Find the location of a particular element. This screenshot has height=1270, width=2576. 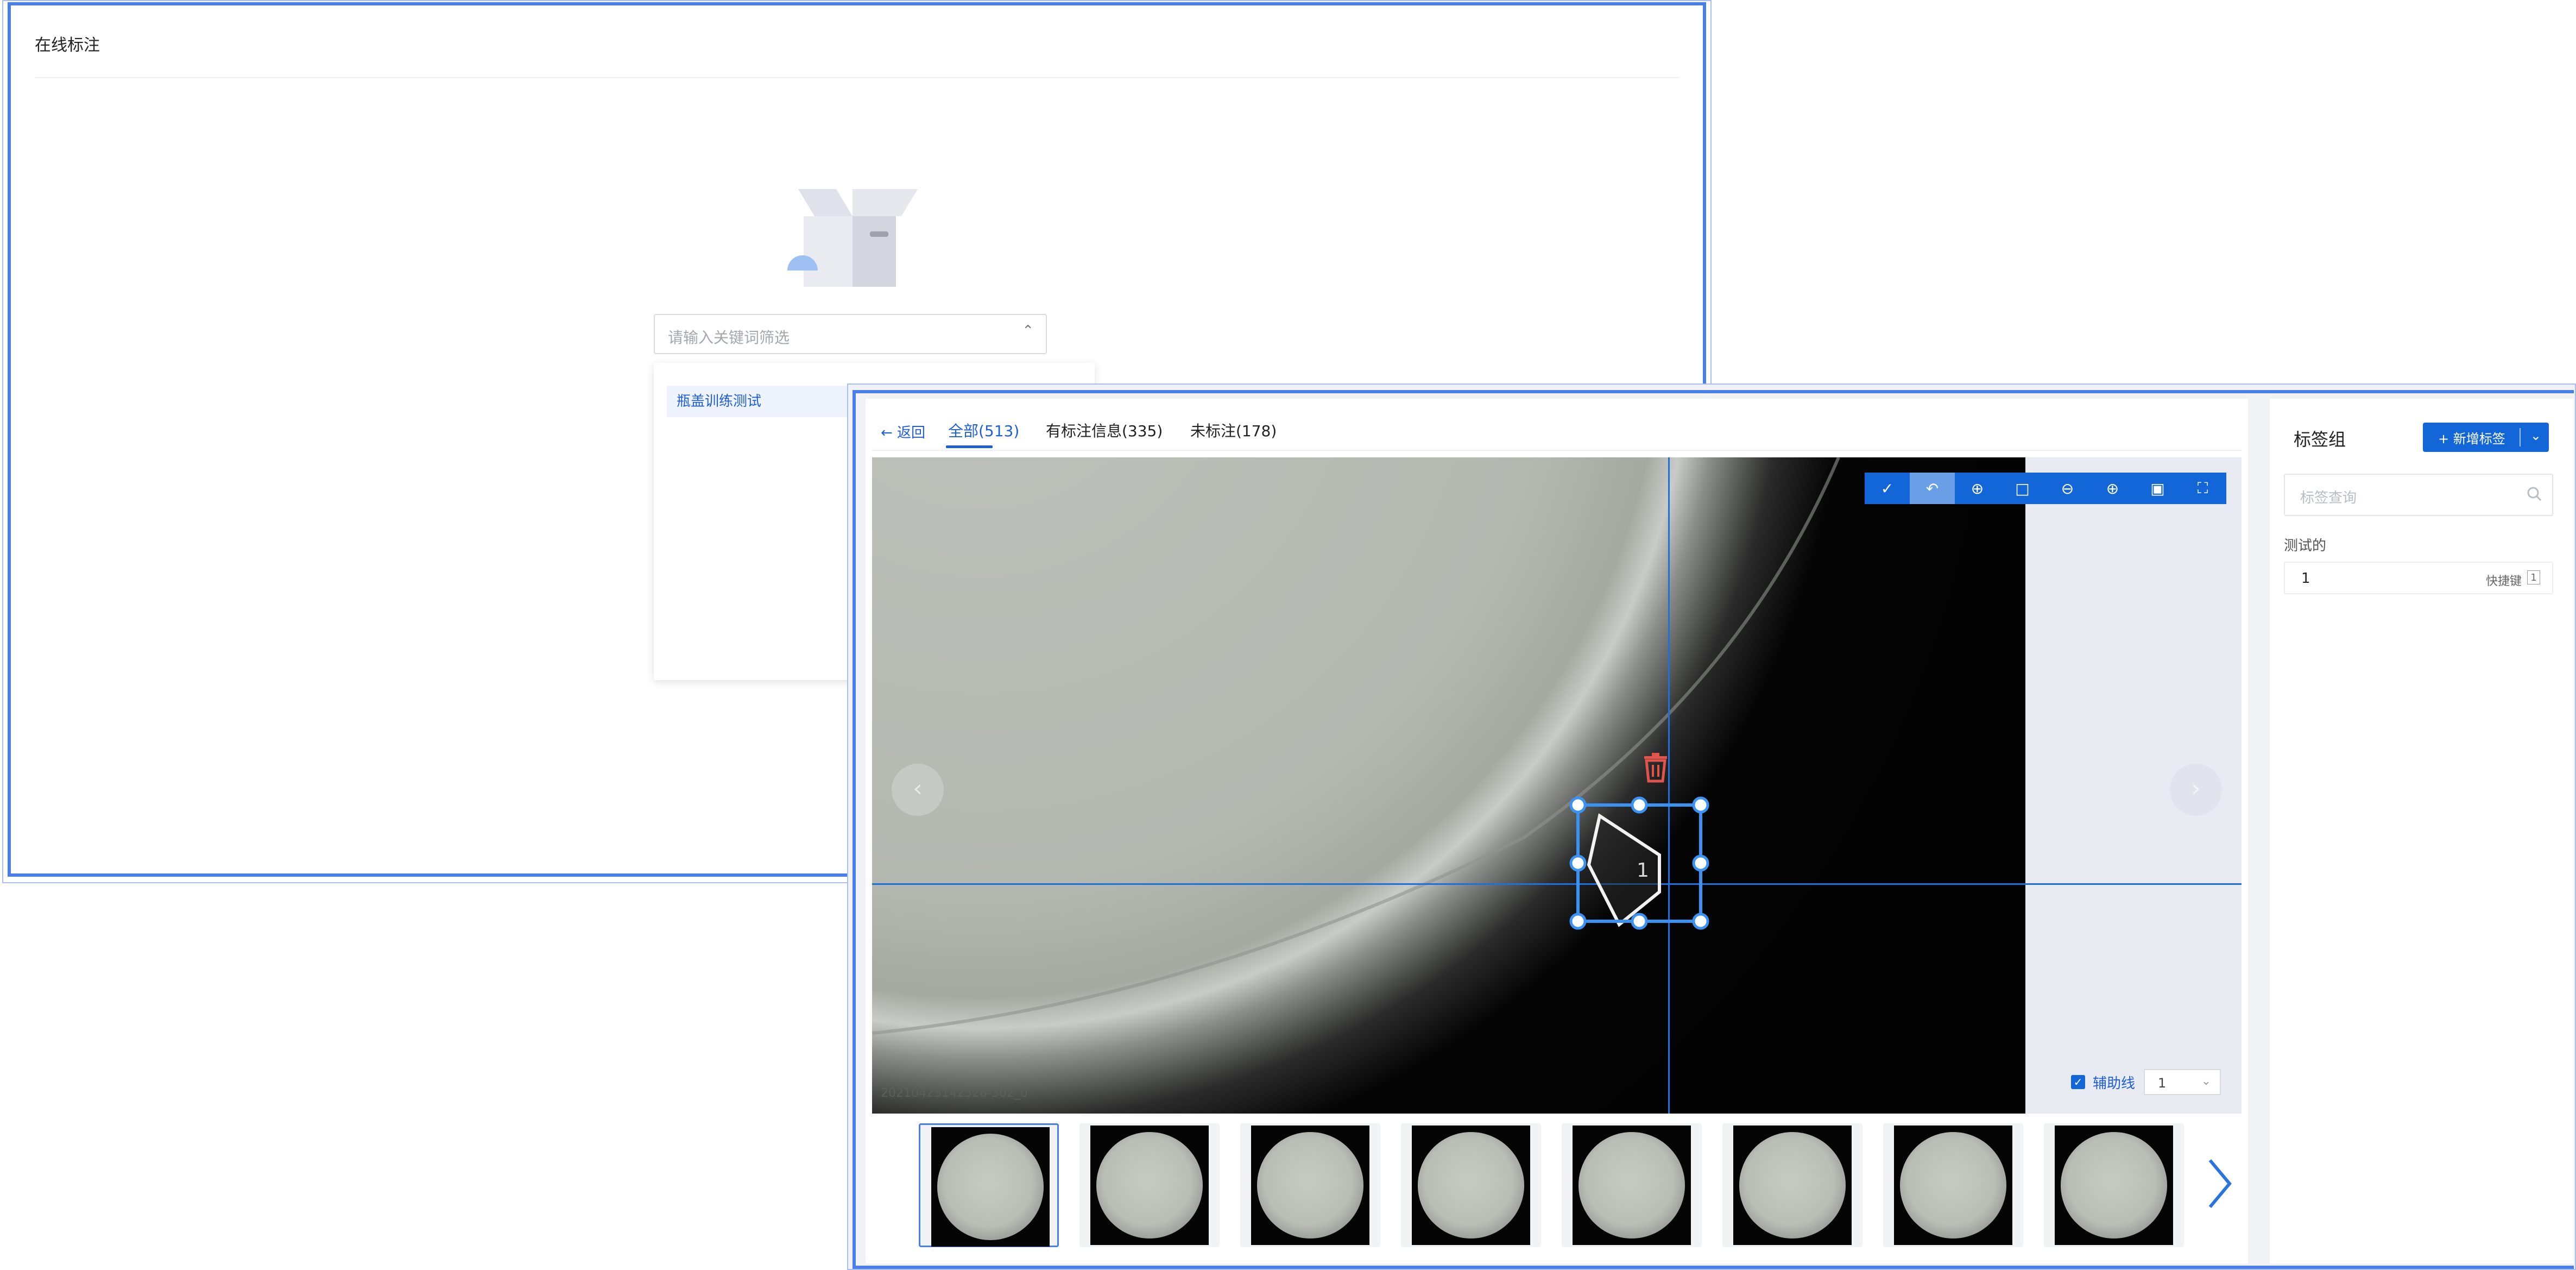

add-label-button: + 新增标签 ⌄ is located at coordinates (2486, 437).